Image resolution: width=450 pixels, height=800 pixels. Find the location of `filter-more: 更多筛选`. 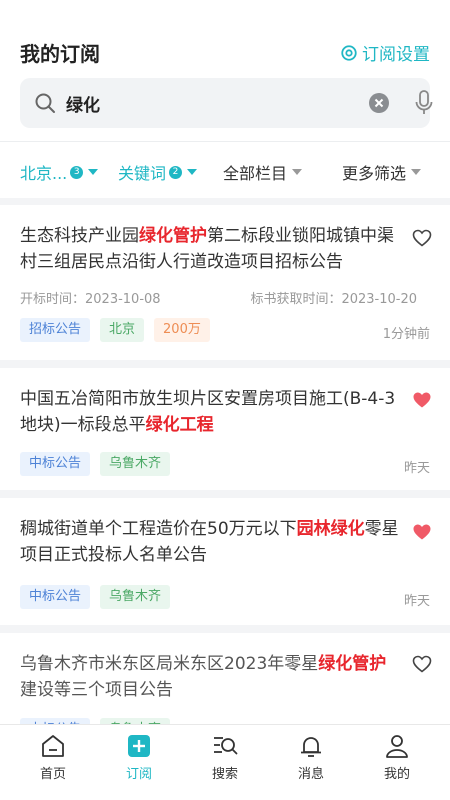

filter-more: 更多筛选 is located at coordinates (382, 172).